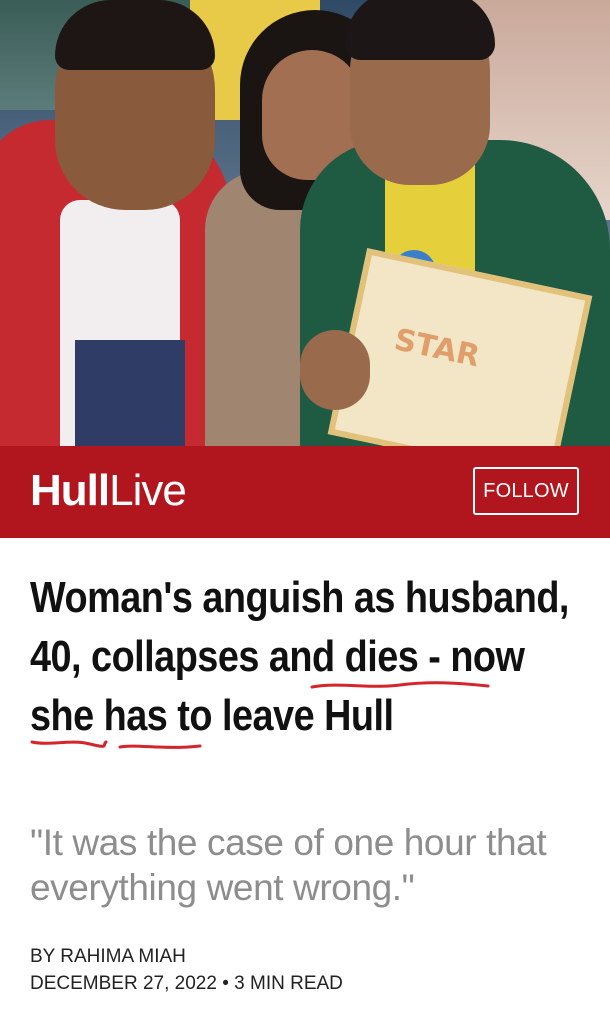 The width and height of the screenshot is (610, 1024). I want to click on photo-hand, so click(335, 370).